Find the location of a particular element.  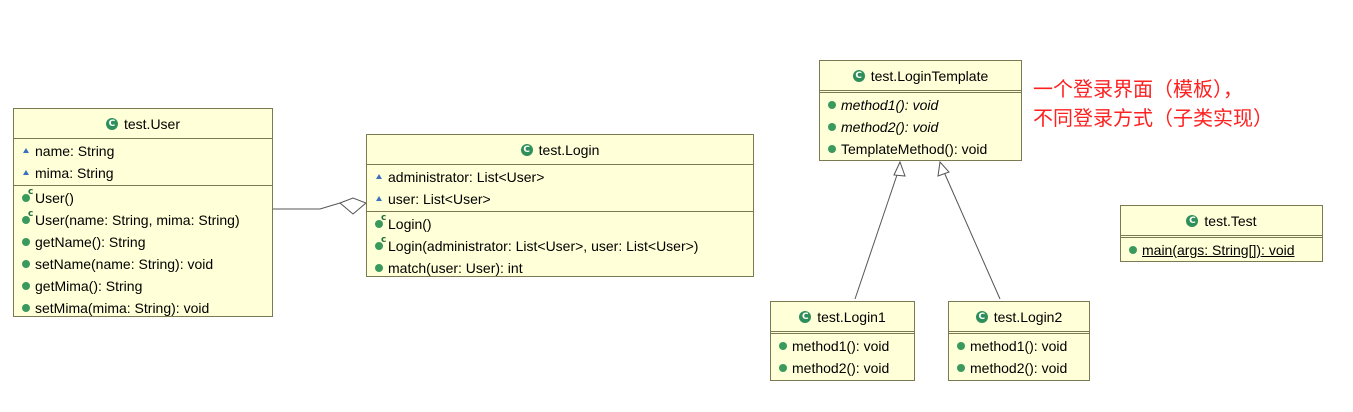

class-header: C test.LoginTemplate is located at coordinates (920, 77).